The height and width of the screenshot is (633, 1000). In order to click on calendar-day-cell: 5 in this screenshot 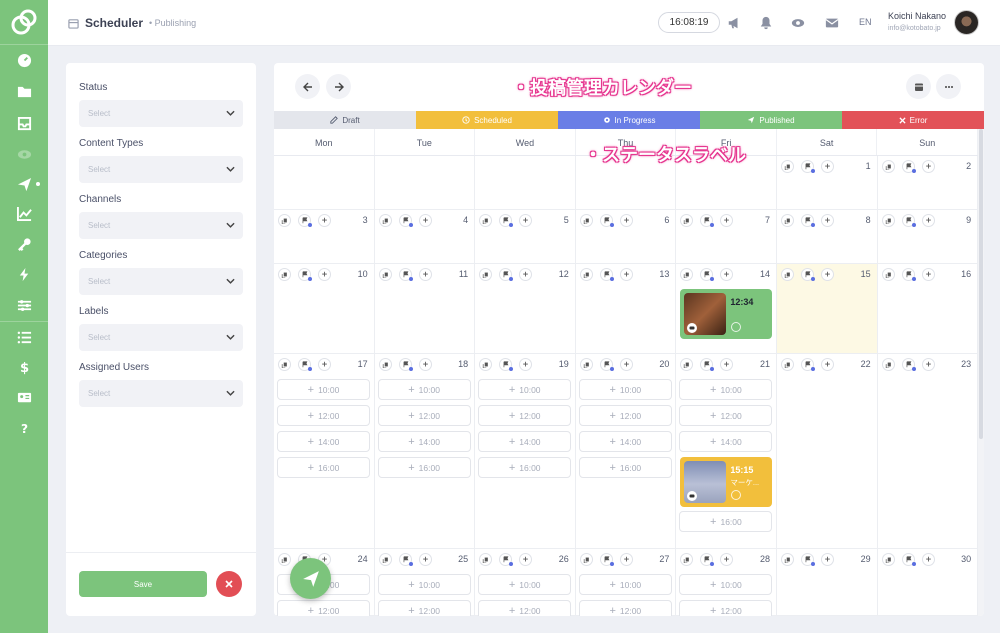, I will do `click(525, 237)`.